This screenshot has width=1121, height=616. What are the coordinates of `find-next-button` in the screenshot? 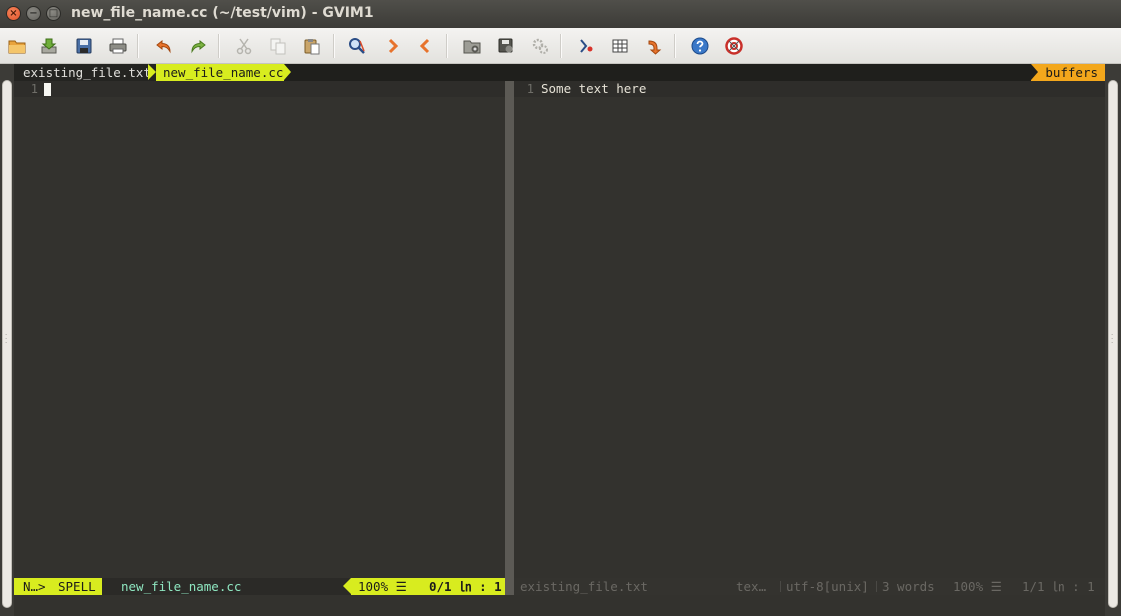 It's located at (392, 45).